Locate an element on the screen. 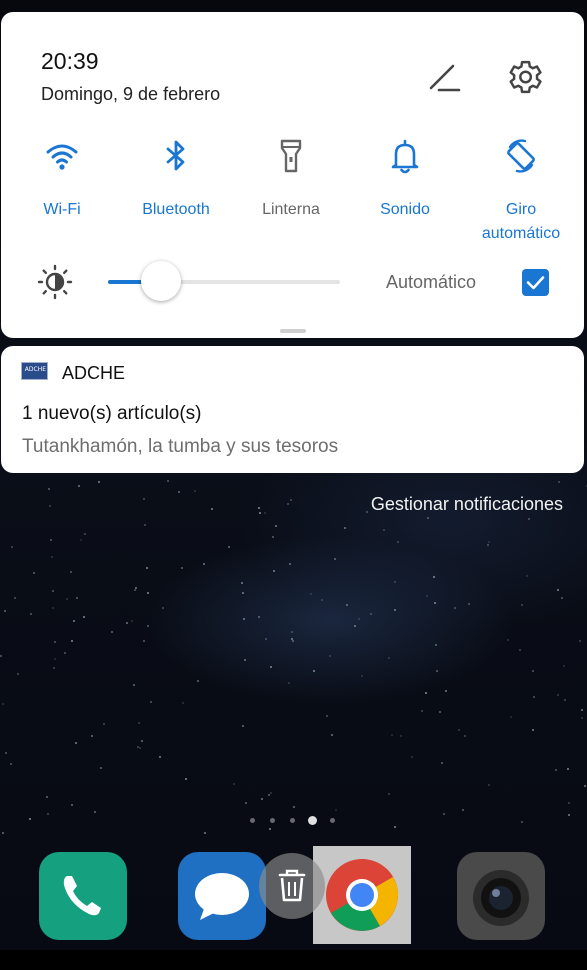 This screenshot has height=970, width=587. manage-notifications-link: Gestionar notificaciones is located at coordinates (467, 504).